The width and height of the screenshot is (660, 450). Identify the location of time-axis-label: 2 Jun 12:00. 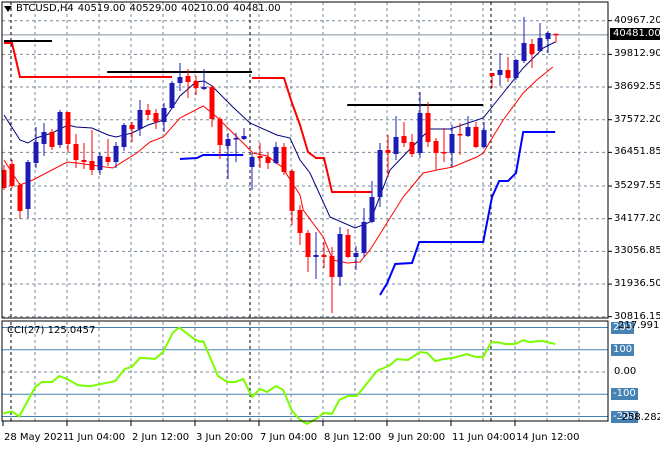
(161, 437).